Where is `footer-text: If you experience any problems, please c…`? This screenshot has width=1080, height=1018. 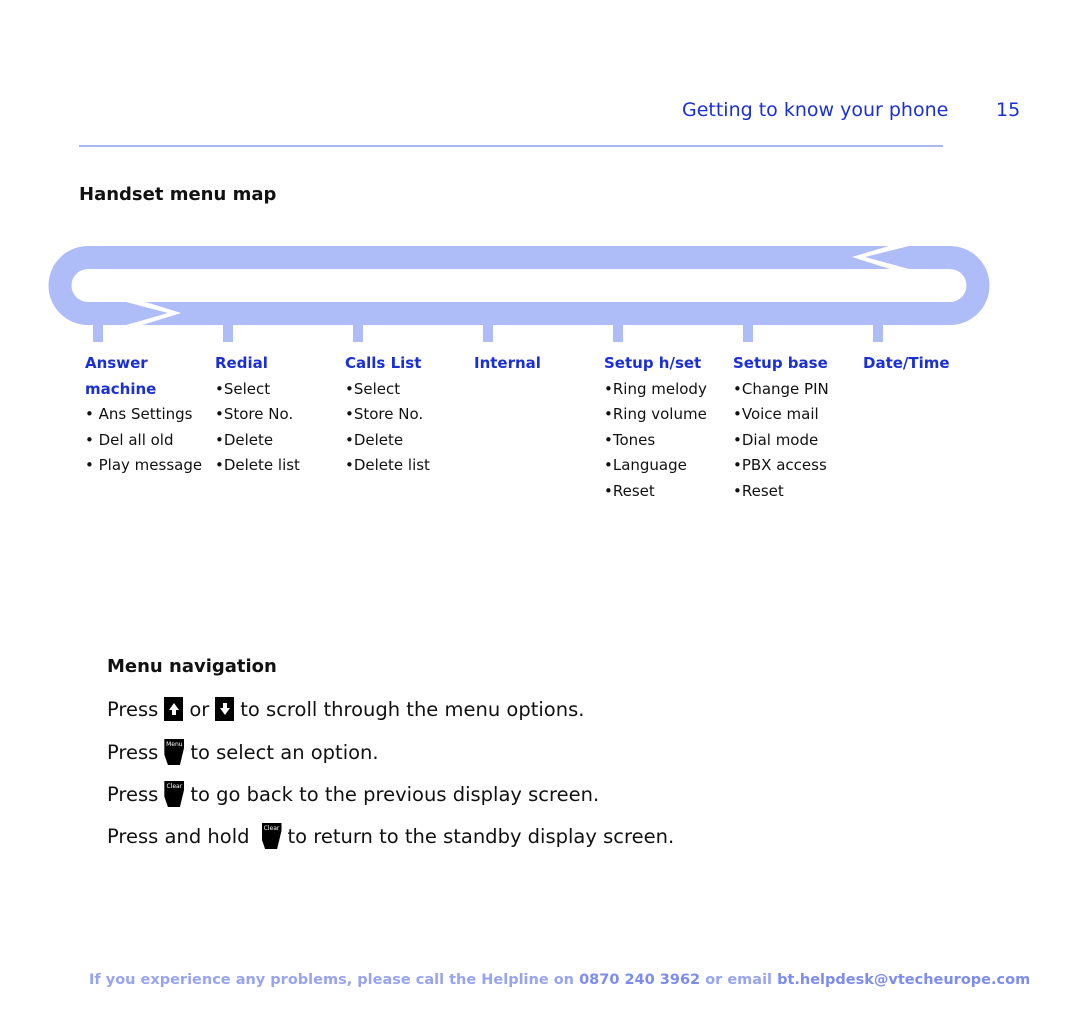 footer-text: If you experience any problems, please c… is located at coordinates (334, 980).